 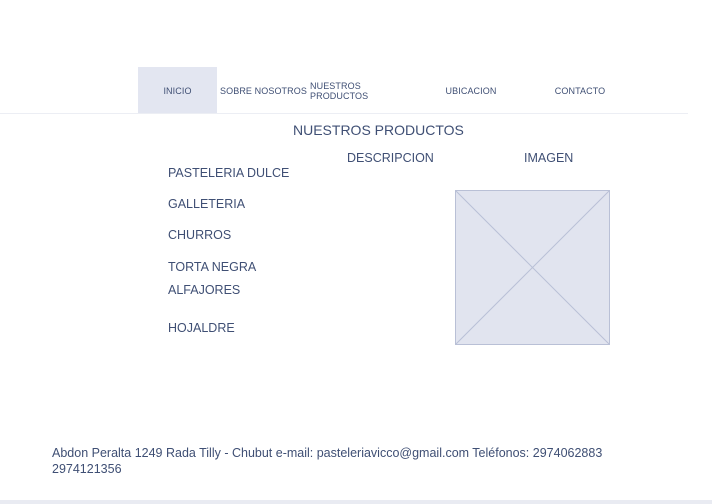 What do you see at coordinates (177, 90) in the screenshot?
I see `nav-item-inicio: INICIO` at bounding box center [177, 90].